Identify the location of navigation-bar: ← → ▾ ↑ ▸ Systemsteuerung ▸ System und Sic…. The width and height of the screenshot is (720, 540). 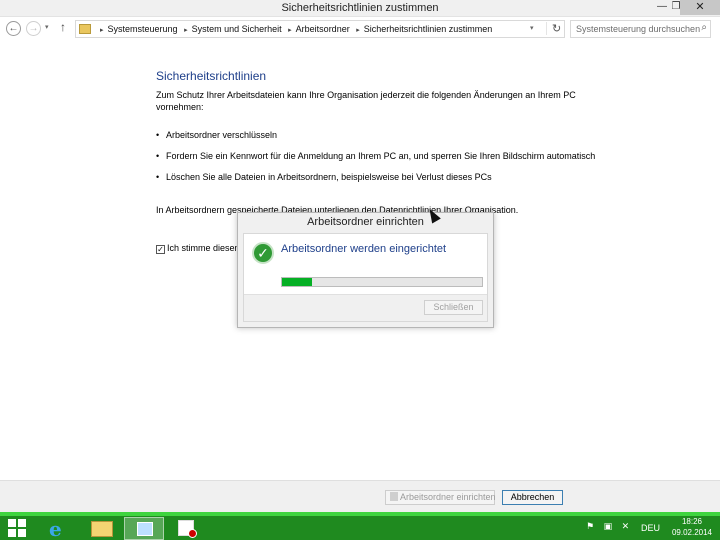
(360, 29).